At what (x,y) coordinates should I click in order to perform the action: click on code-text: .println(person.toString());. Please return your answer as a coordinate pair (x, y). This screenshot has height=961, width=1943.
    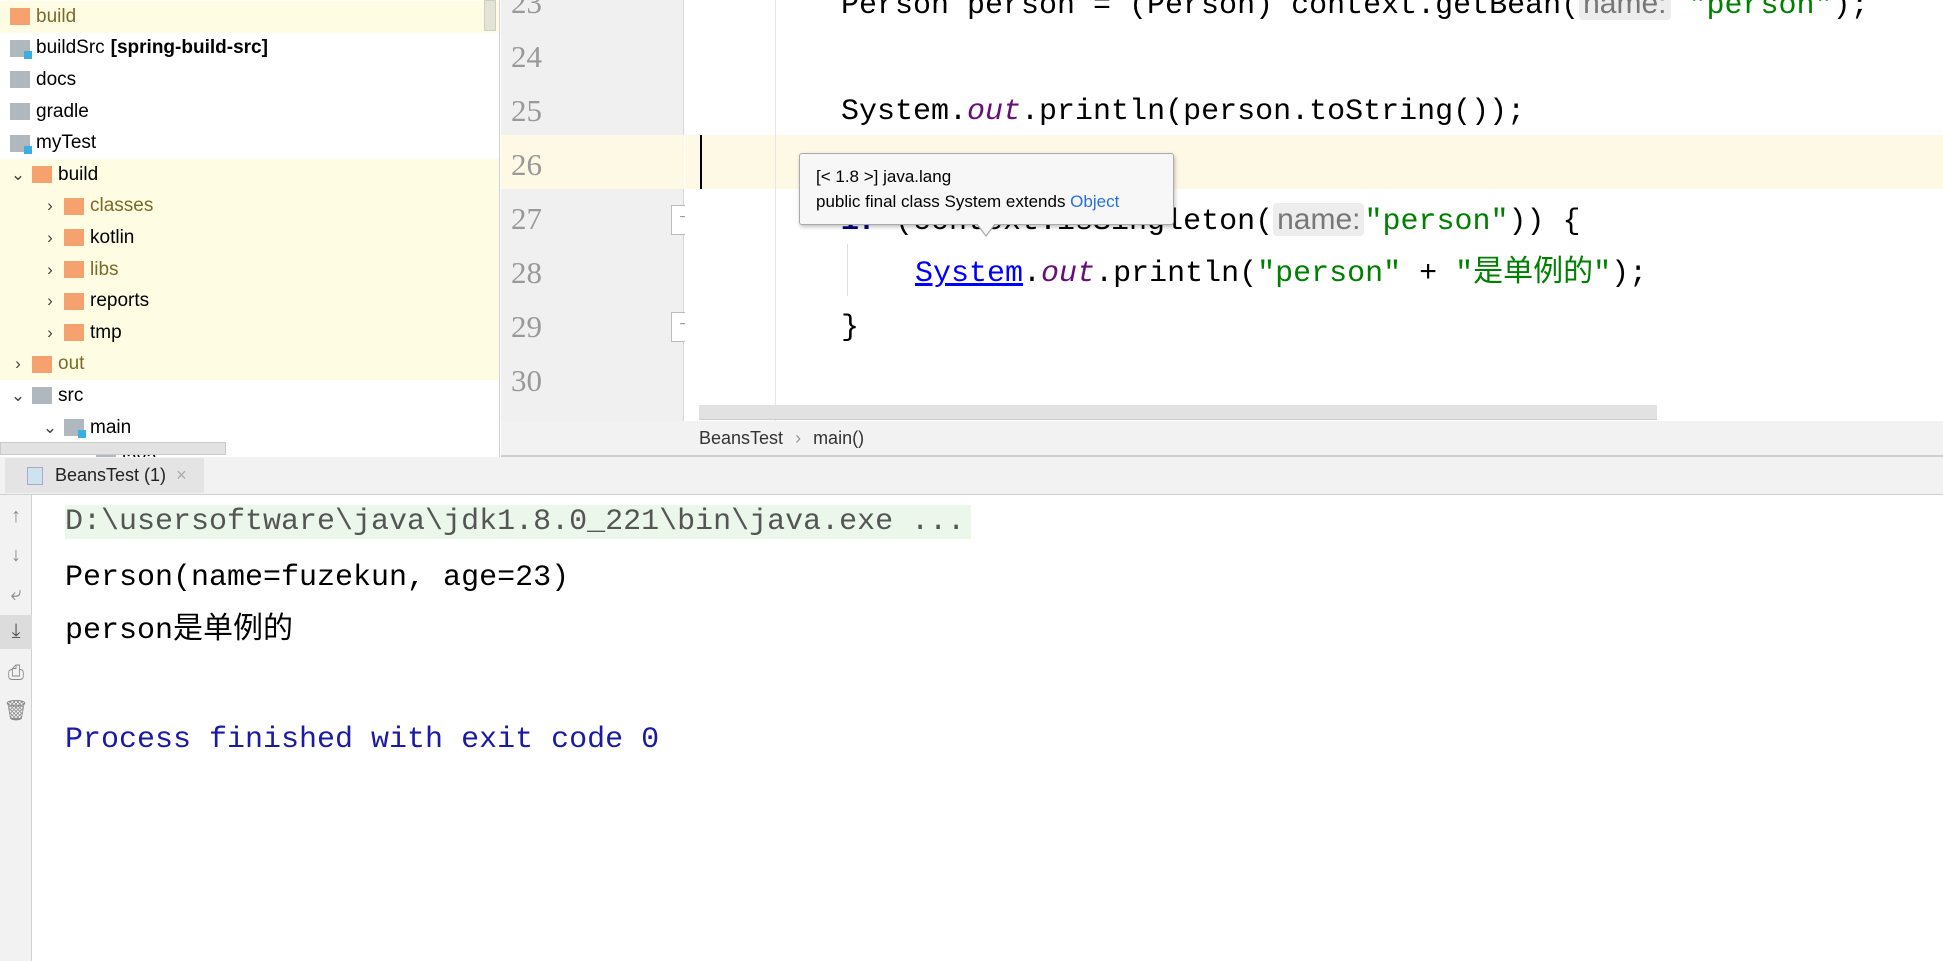
    Looking at the image, I should click on (1273, 112).